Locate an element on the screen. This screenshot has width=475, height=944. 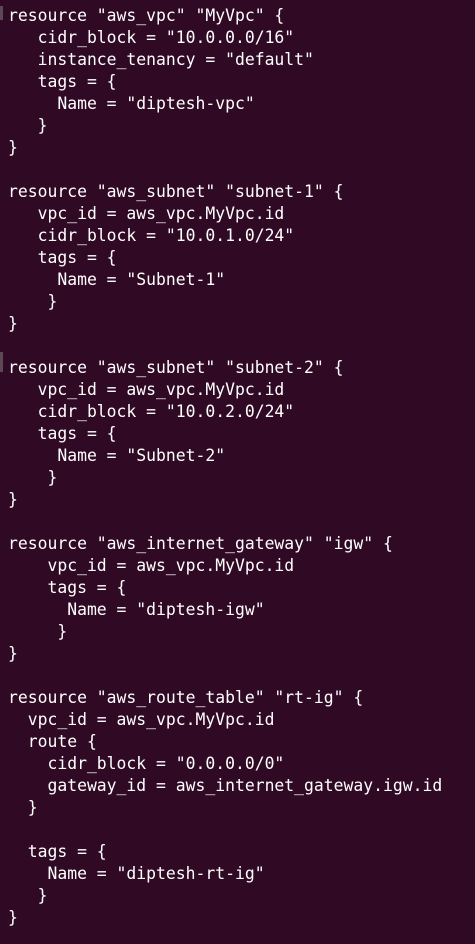
code-line: cidr_block = "0.0.0.0/0" is located at coordinates (146, 763).